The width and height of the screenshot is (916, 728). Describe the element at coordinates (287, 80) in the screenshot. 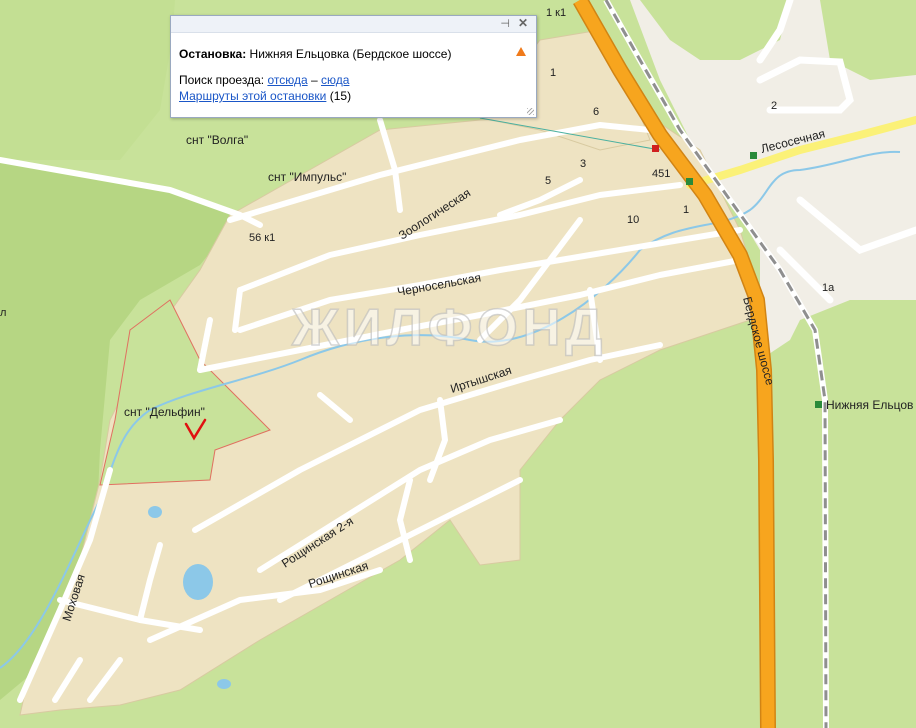

I see `route-from-link: отсюда` at that location.